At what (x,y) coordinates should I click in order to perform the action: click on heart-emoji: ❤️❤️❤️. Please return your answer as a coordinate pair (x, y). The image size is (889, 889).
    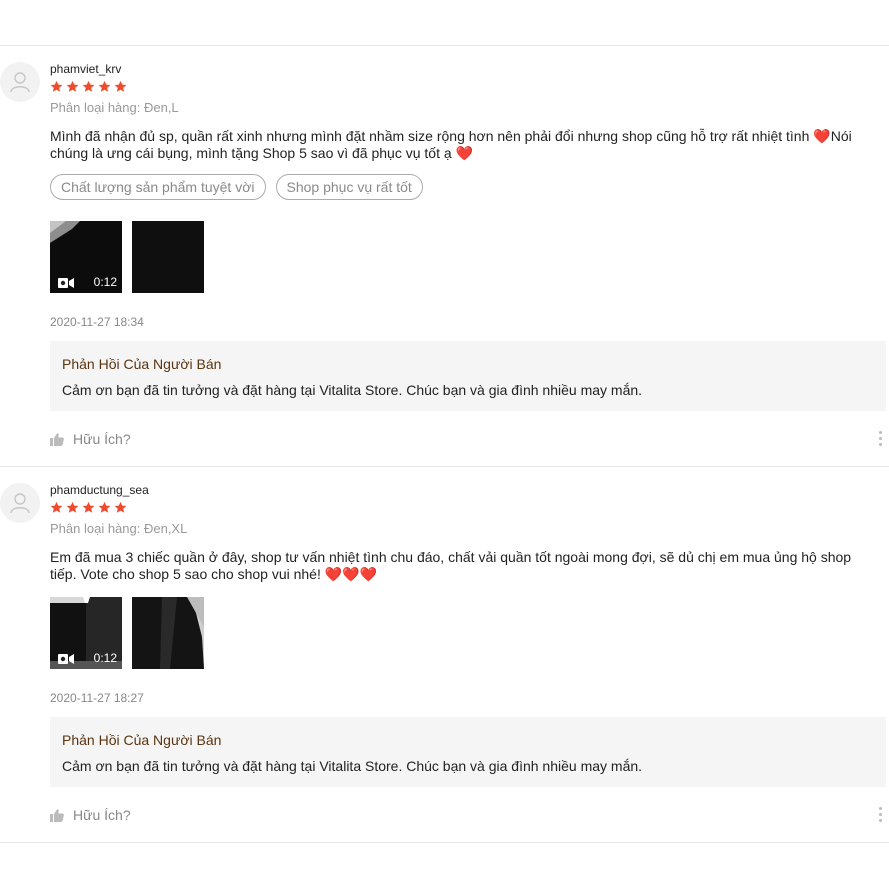
    Looking at the image, I should click on (351, 574).